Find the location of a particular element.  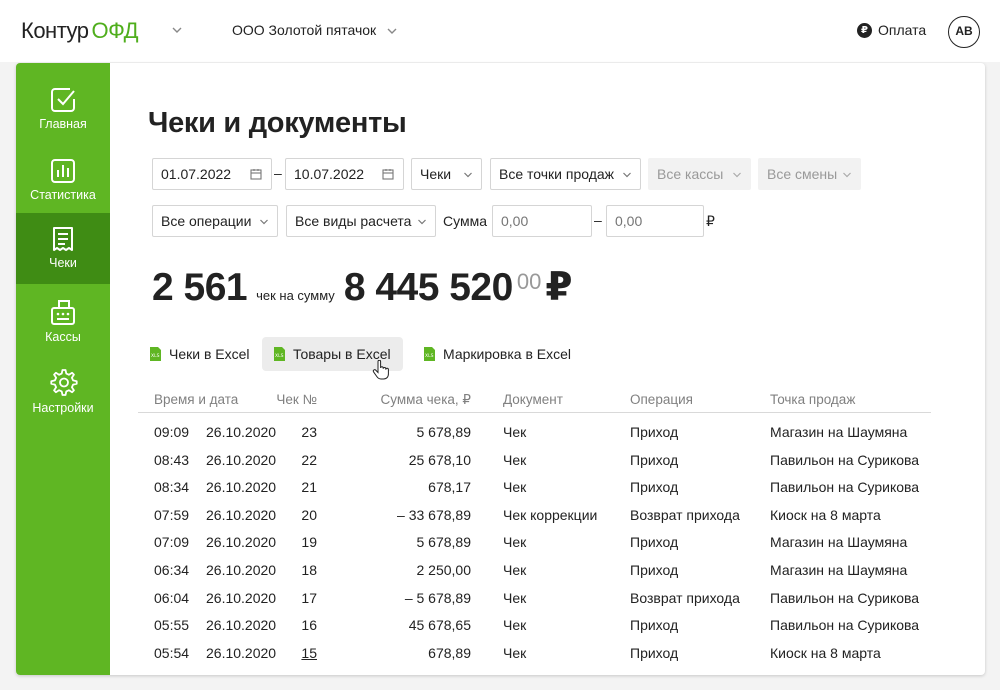

cell-point: Магазин на Шаумяна is located at coordinates (839, 432).